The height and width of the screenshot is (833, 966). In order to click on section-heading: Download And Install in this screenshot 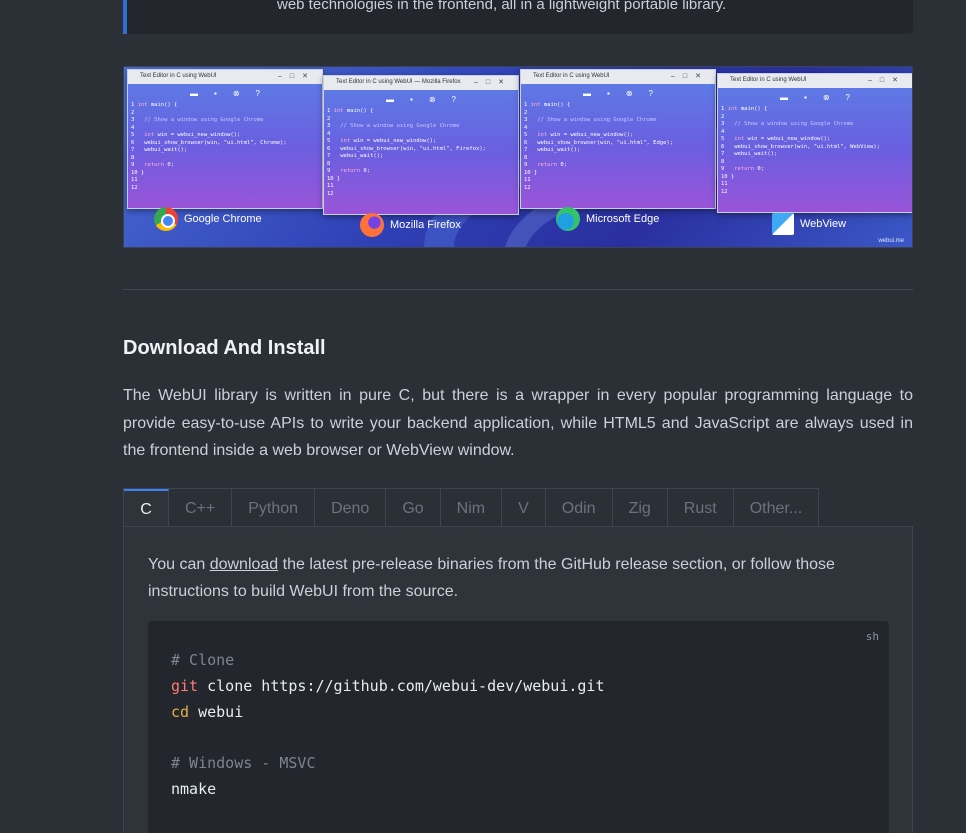, I will do `click(224, 348)`.